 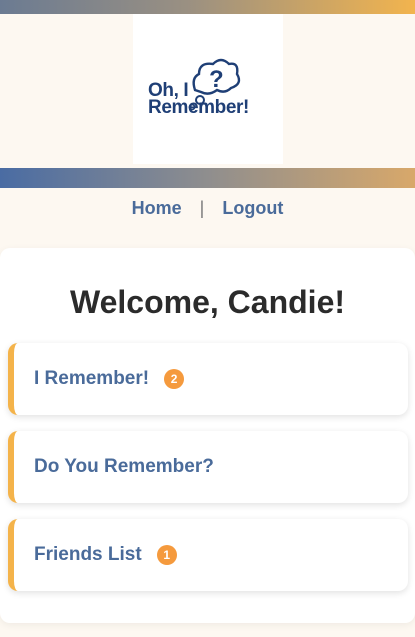 I want to click on logo-line-2: Remember!, so click(x=198, y=107).